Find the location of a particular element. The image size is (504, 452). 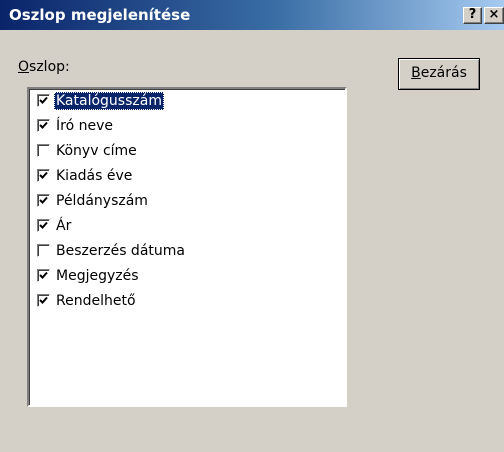

column-item: Író neve is located at coordinates (187, 127).